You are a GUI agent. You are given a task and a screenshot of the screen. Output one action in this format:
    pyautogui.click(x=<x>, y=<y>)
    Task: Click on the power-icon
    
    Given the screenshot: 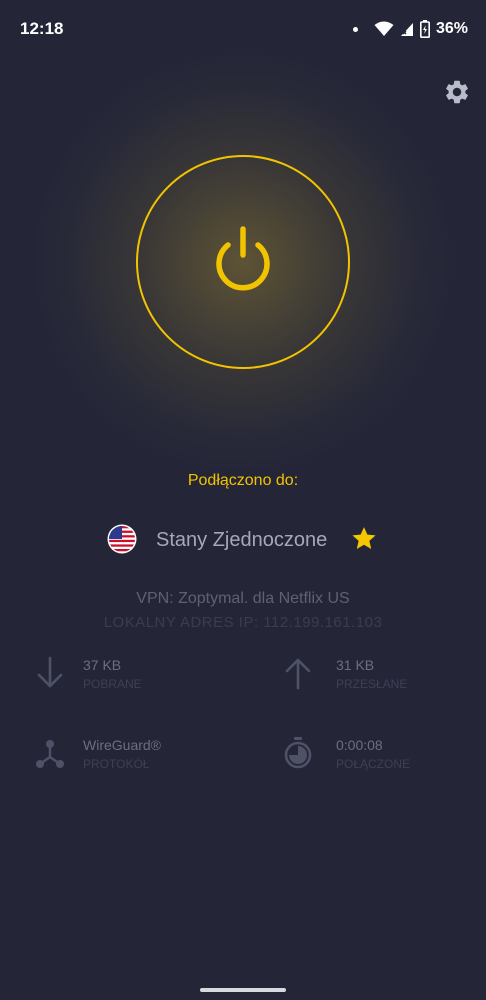 What is the action you would take?
    pyautogui.click(x=243, y=258)
    